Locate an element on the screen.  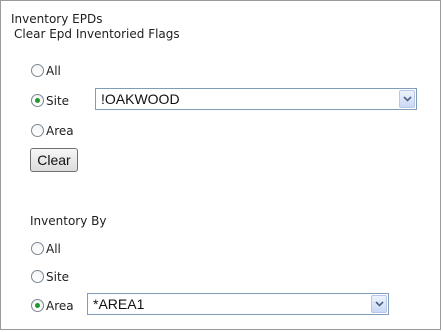
radio-by-site-label: Site is located at coordinates (58, 277).